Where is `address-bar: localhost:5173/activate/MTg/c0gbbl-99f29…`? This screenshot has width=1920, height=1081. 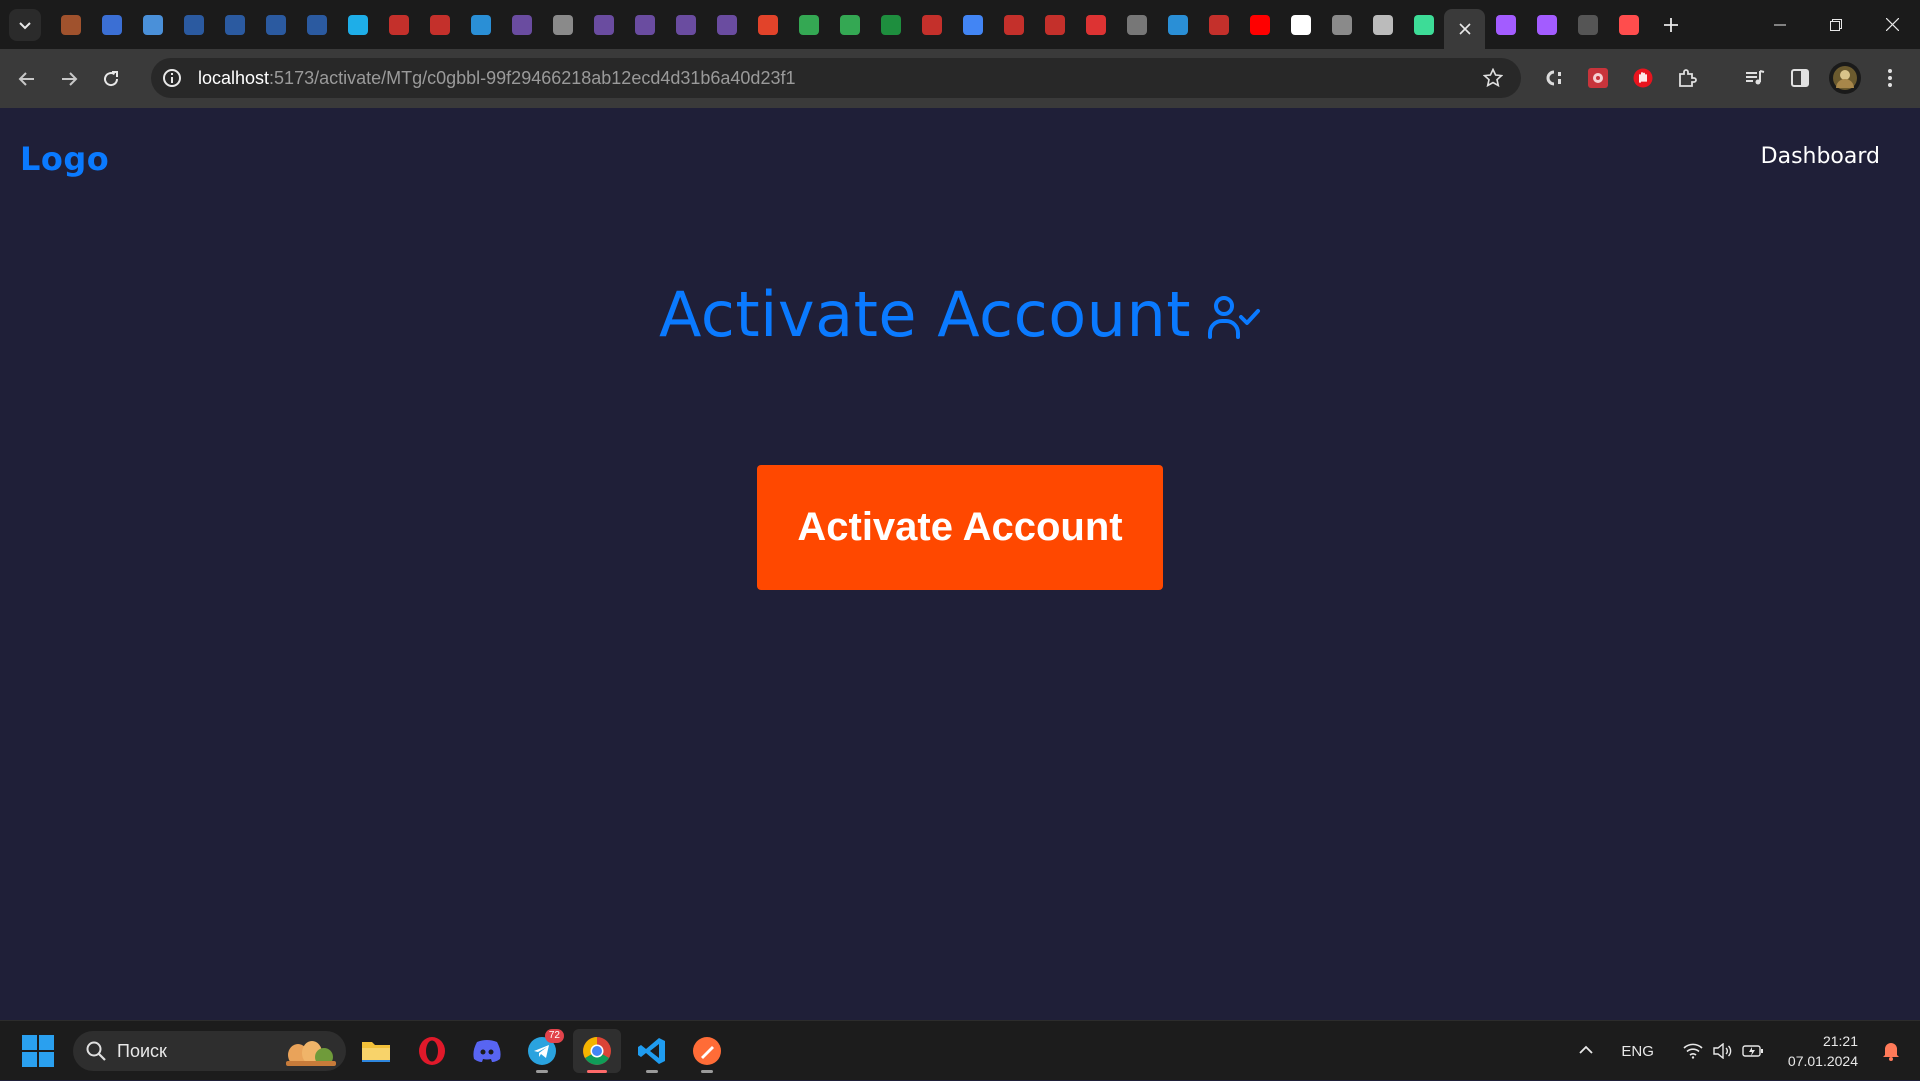 address-bar: localhost:5173/activate/MTg/c0gbbl-99f29… is located at coordinates (836, 78).